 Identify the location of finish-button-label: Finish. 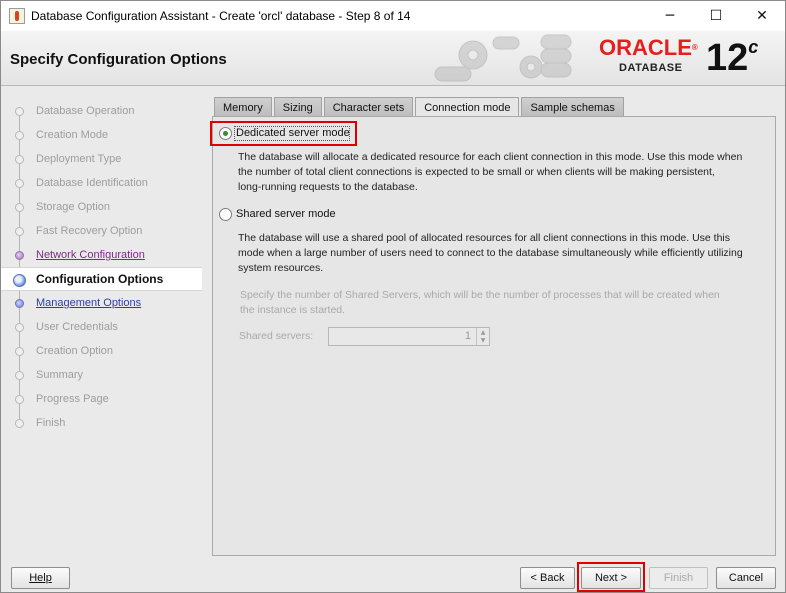
(678, 578).